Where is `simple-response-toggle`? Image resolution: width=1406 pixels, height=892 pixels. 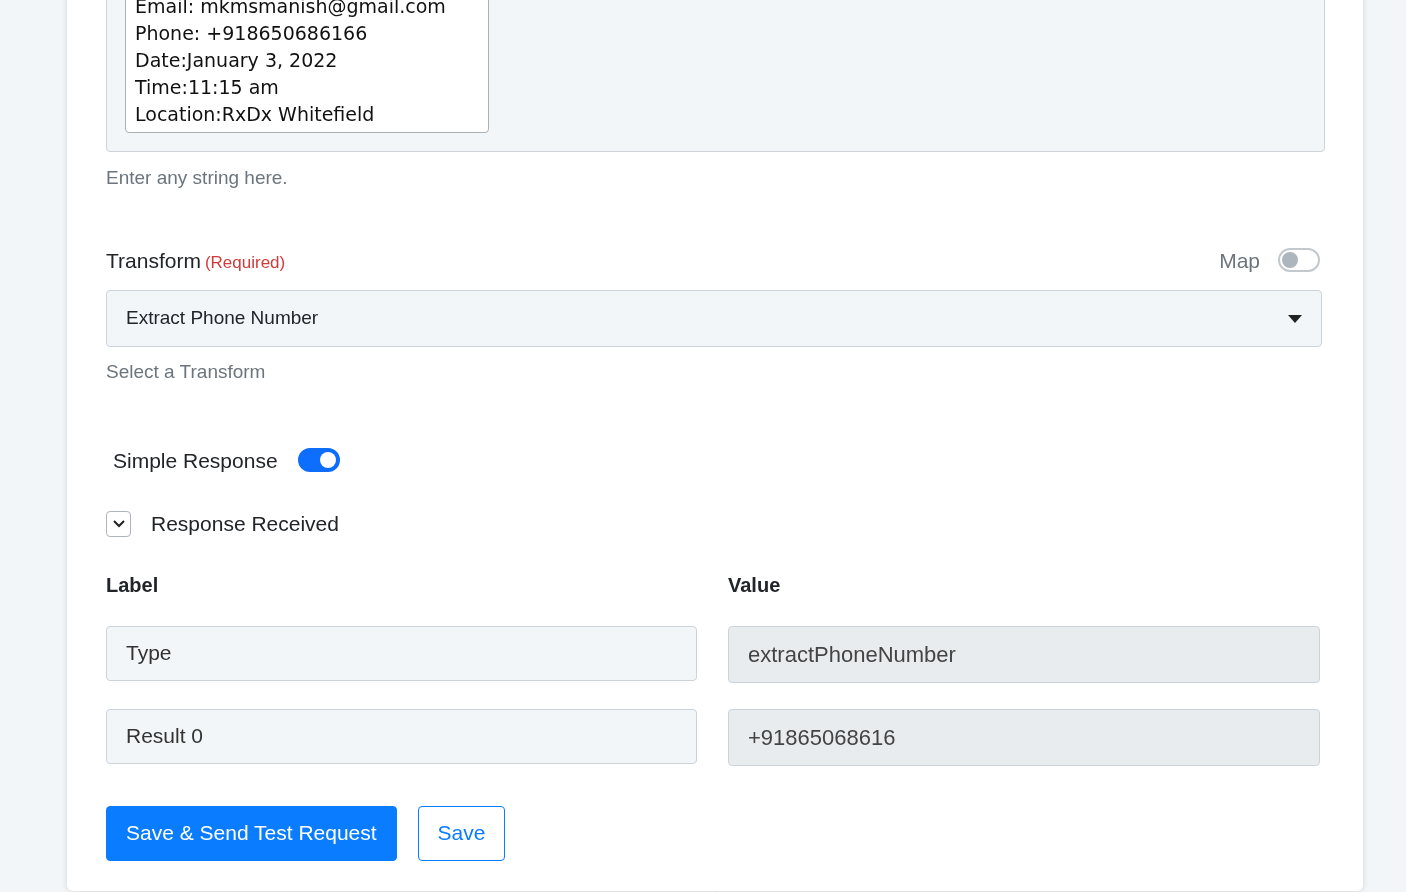
simple-response-toggle is located at coordinates (318, 460).